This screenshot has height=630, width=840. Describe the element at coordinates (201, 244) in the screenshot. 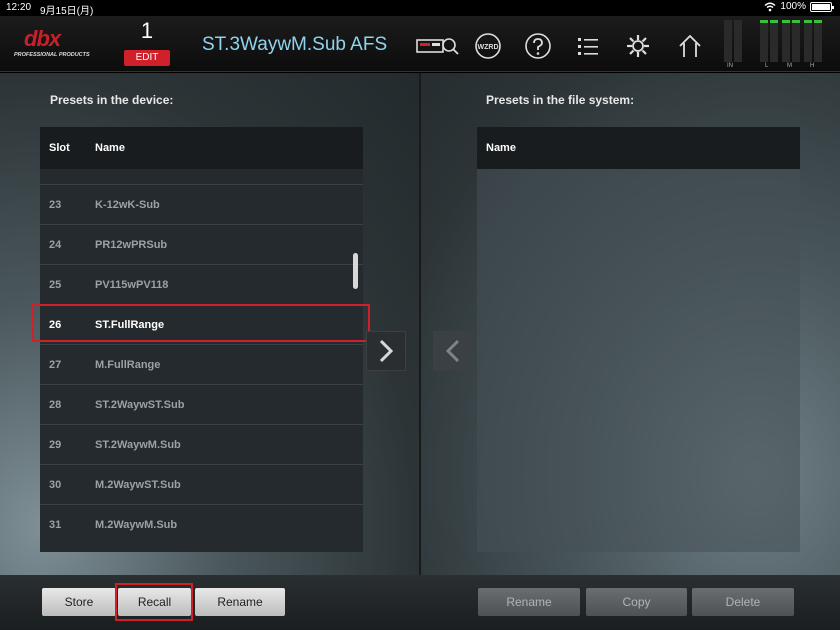

I see `preset-row: 24 PR12wPRSub` at that location.